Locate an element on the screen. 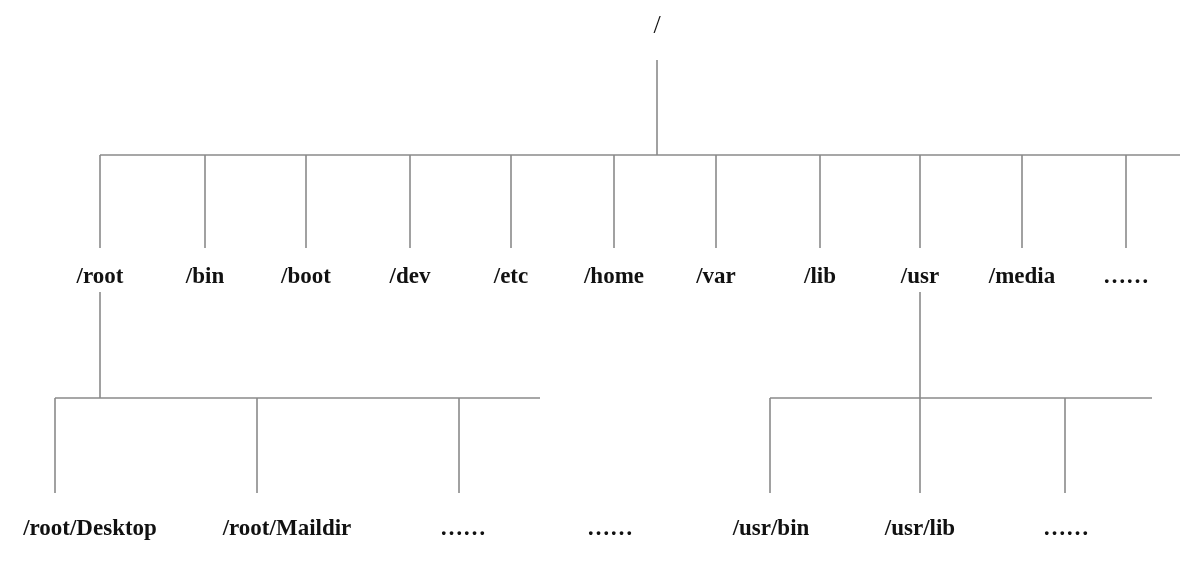  folder-label: /usr is located at coordinates (920, 276).